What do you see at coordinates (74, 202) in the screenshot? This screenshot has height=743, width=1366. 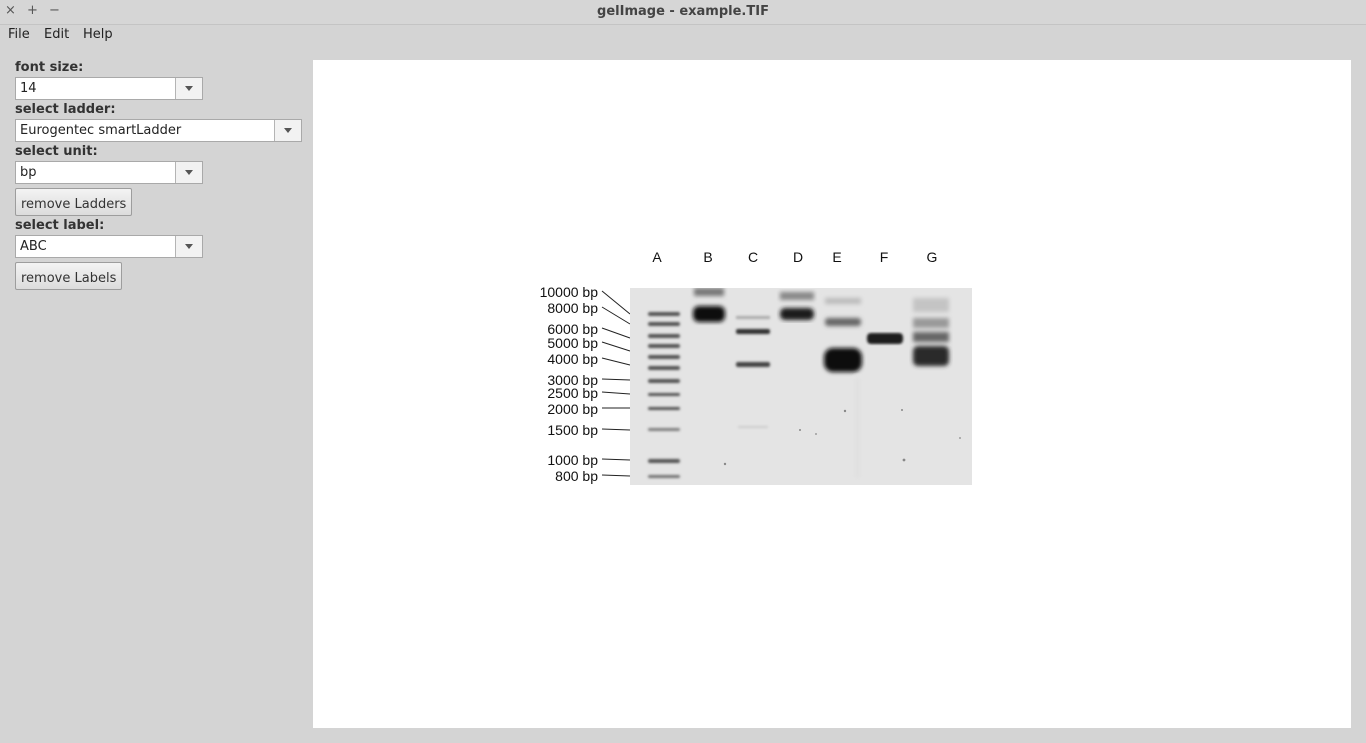 I see `remove-ladders-button: remove Ladders` at bounding box center [74, 202].